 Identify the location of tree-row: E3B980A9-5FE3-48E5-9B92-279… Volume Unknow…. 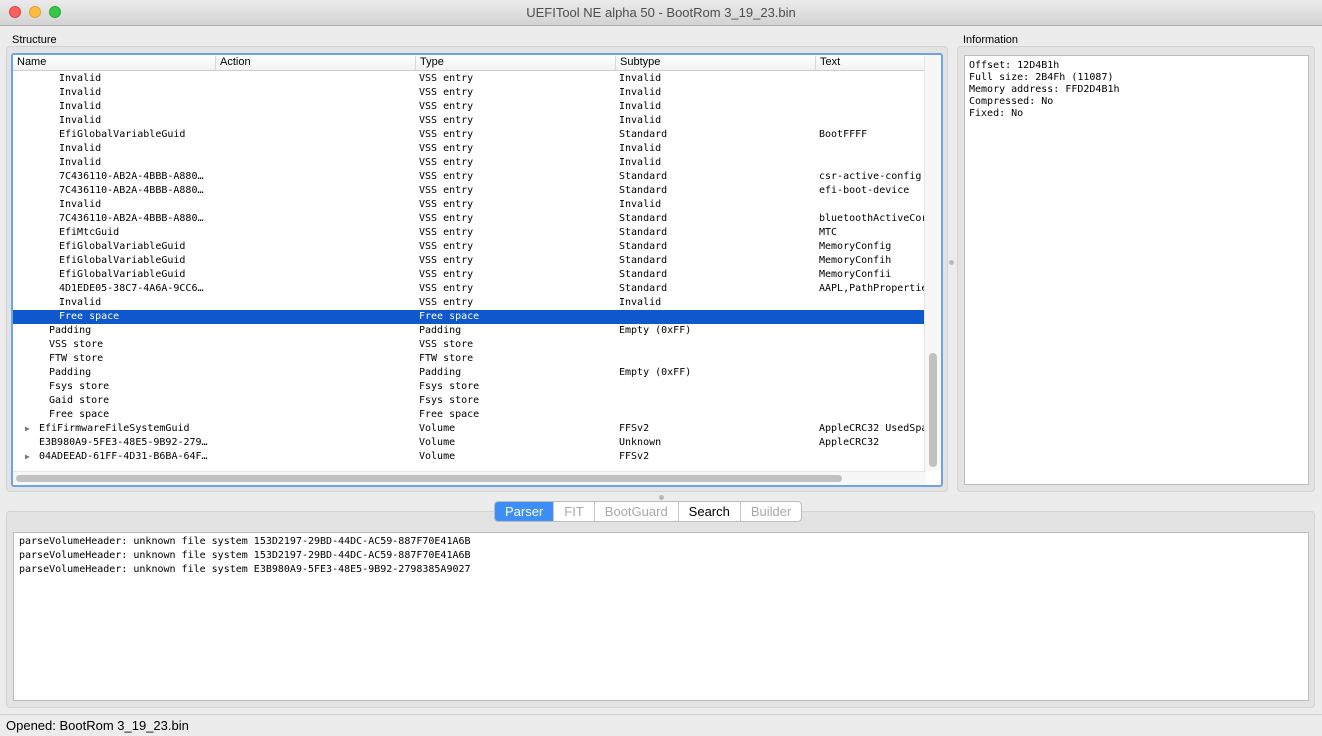
(469, 443).